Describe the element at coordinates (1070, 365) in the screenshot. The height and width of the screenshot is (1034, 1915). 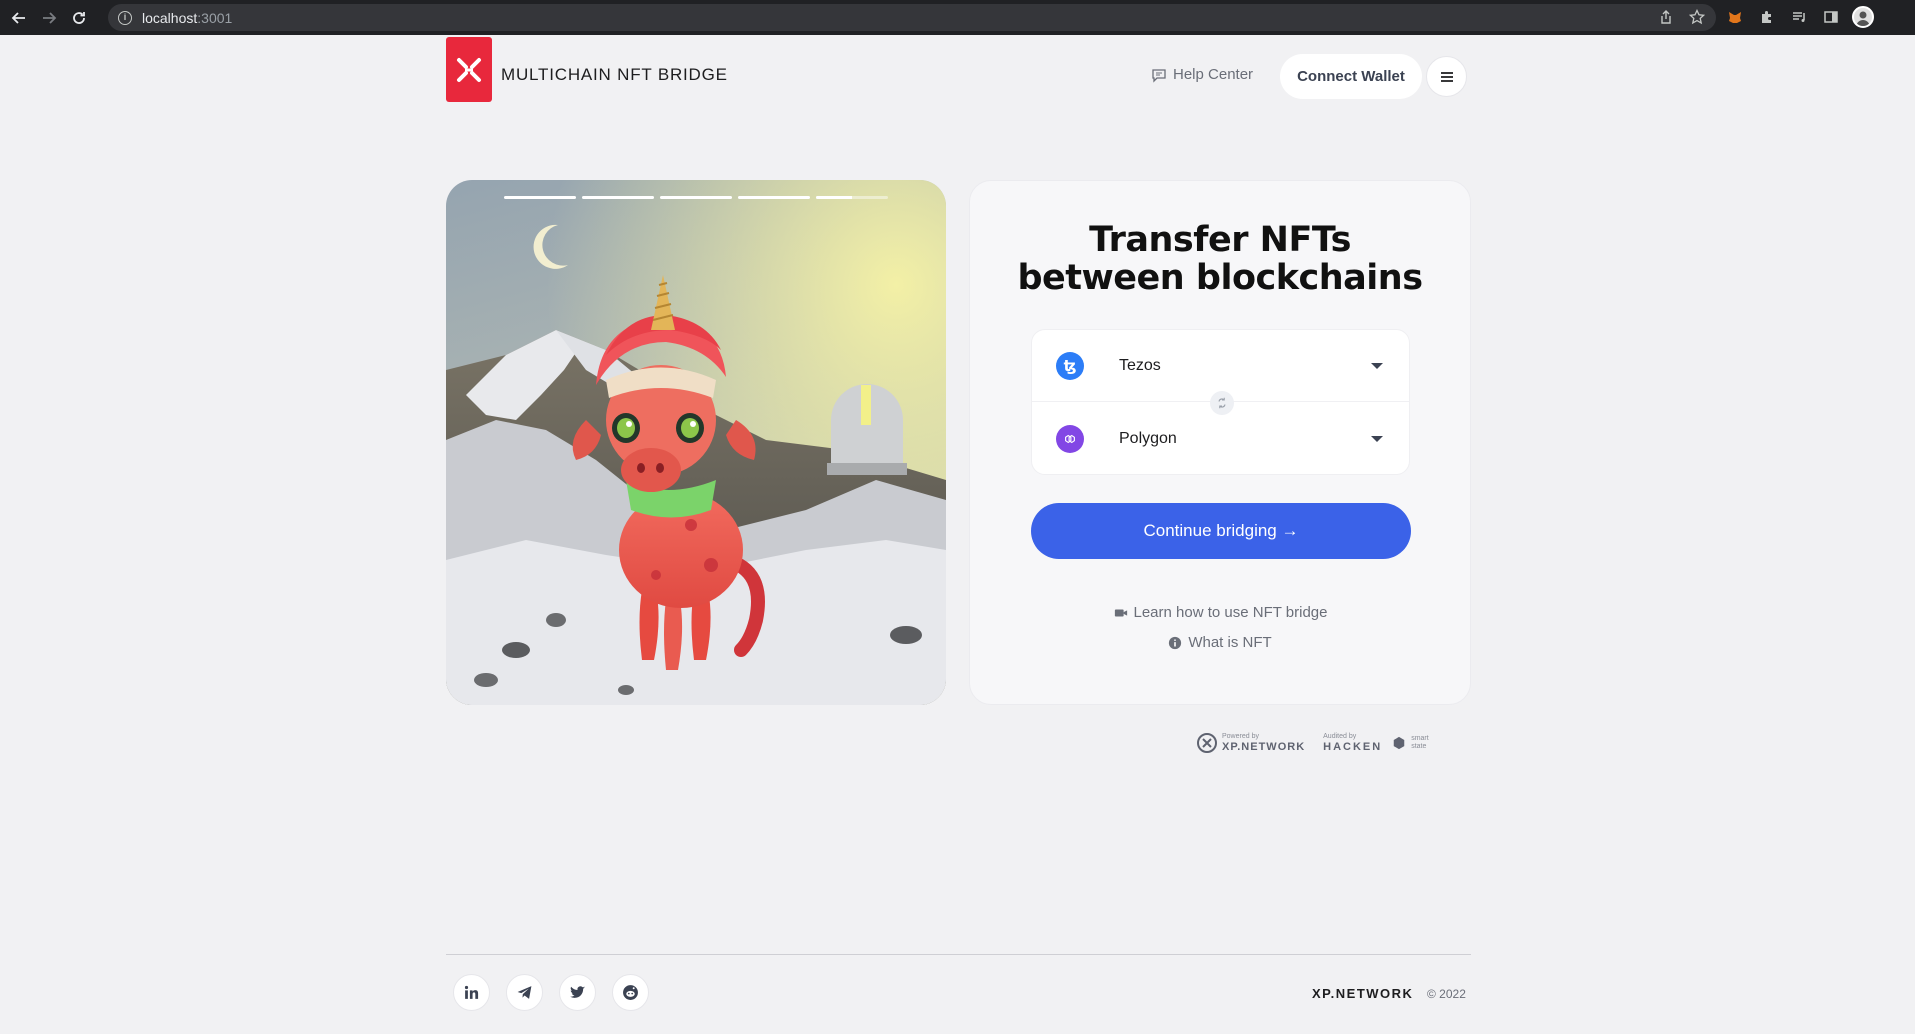
I see `tezos-icon: ꜩ` at that location.